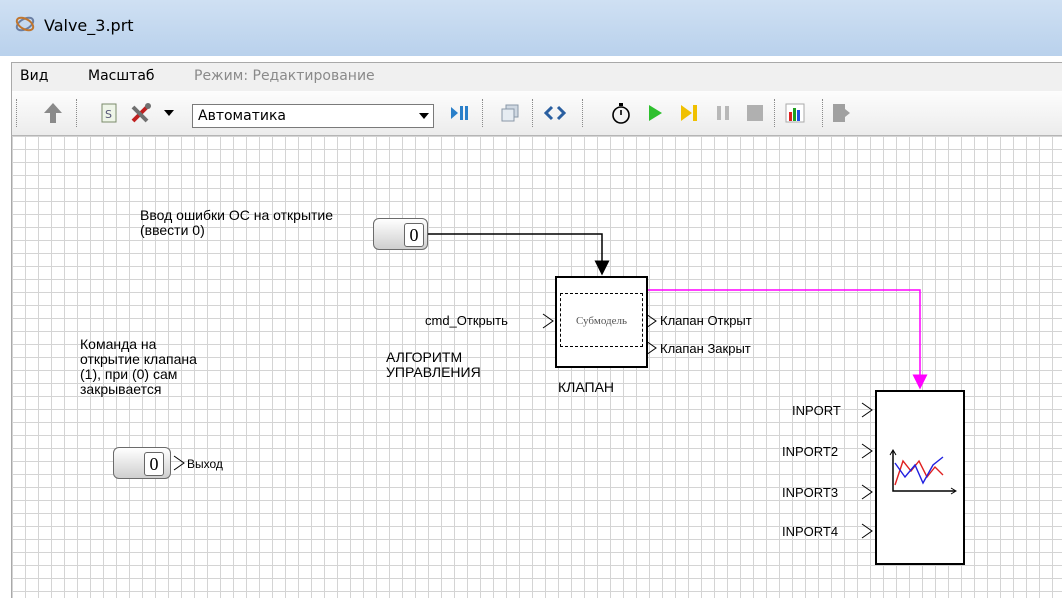 This screenshot has height=598, width=1062. Describe the element at coordinates (923, 472) in the screenshot. I see `graph-icon` at that location.